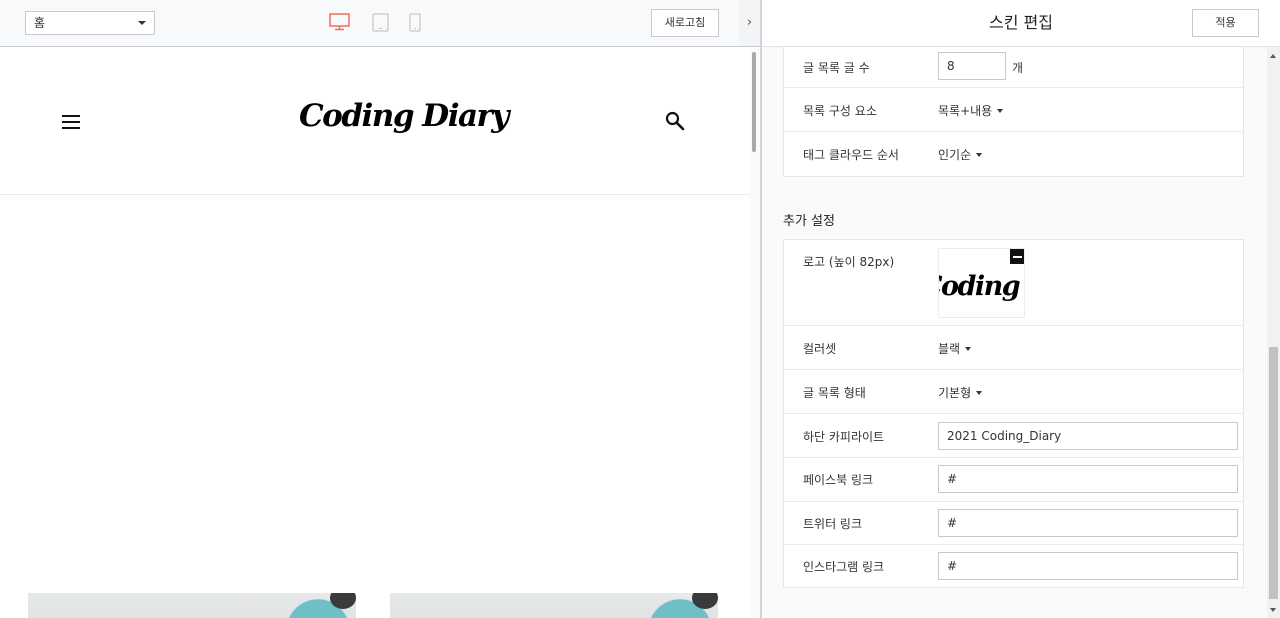 The width and height of the screenshot is (1280, 618). I want to click on colorset-row: 컬러셋 블랙, so click(1013, 348).